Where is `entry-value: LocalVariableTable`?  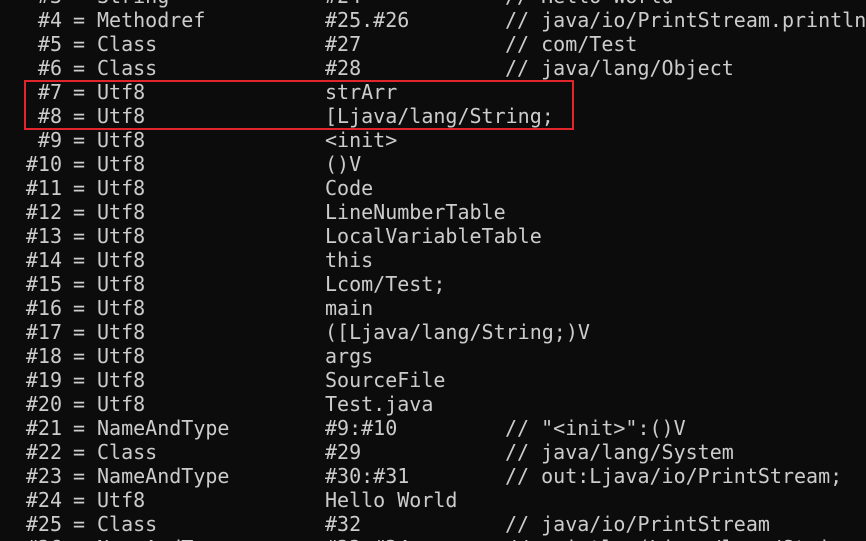
entry-value: LocalVariableTable is located at coordinates (433, 236).